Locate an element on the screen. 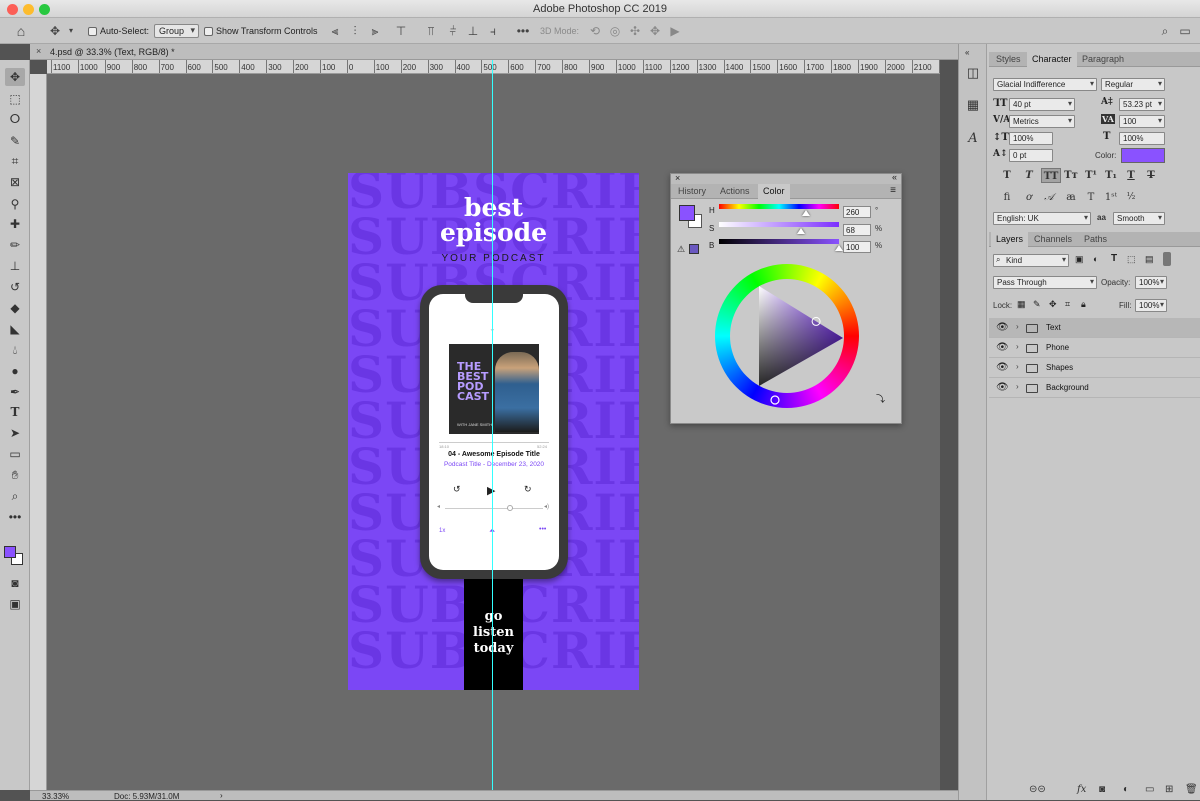 The height and width of the screenshot is (801, 1200). superscript-icon: T¹ is located at coordinates (1091, 175).